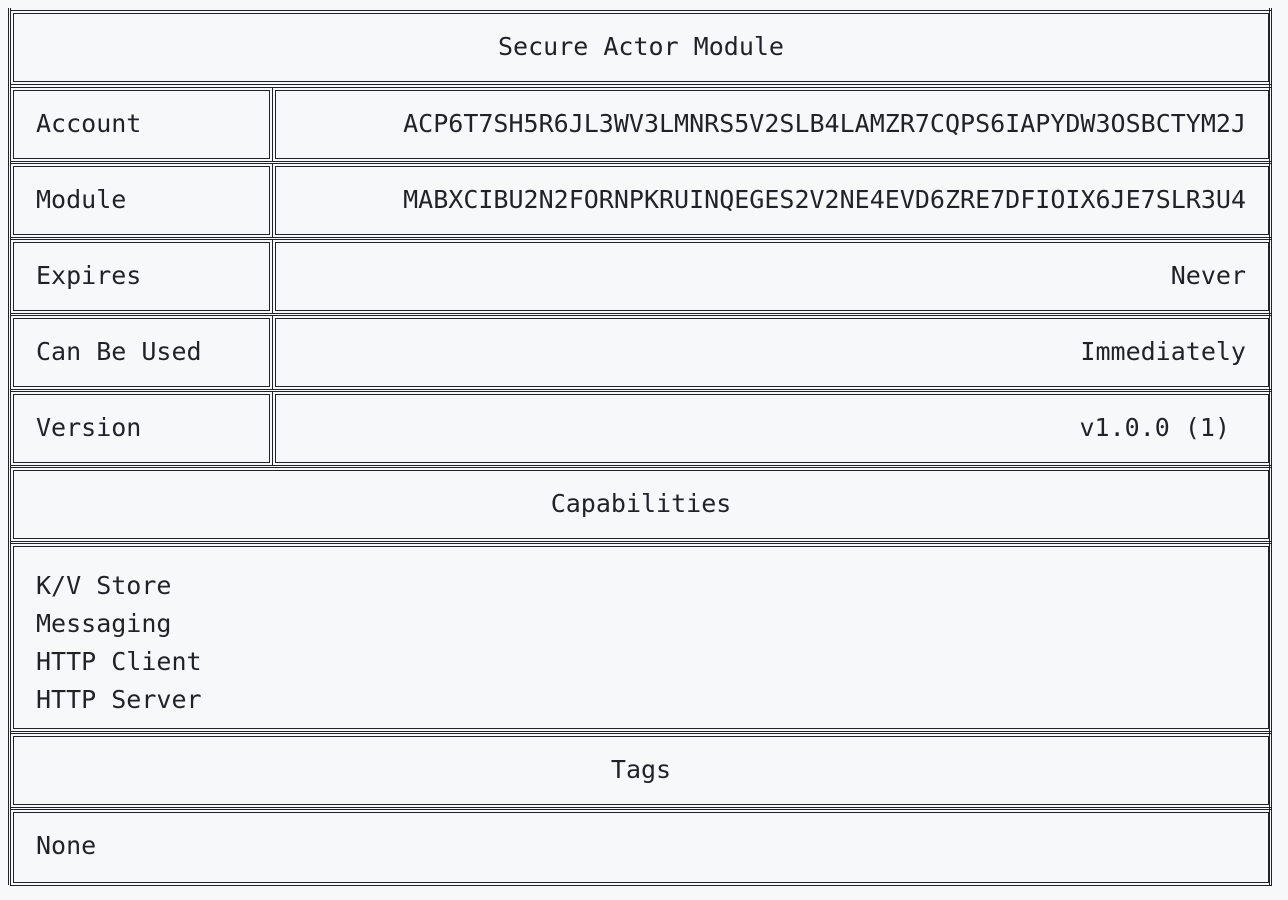  I want to click on tags-value-box: None, so click(641, 847).